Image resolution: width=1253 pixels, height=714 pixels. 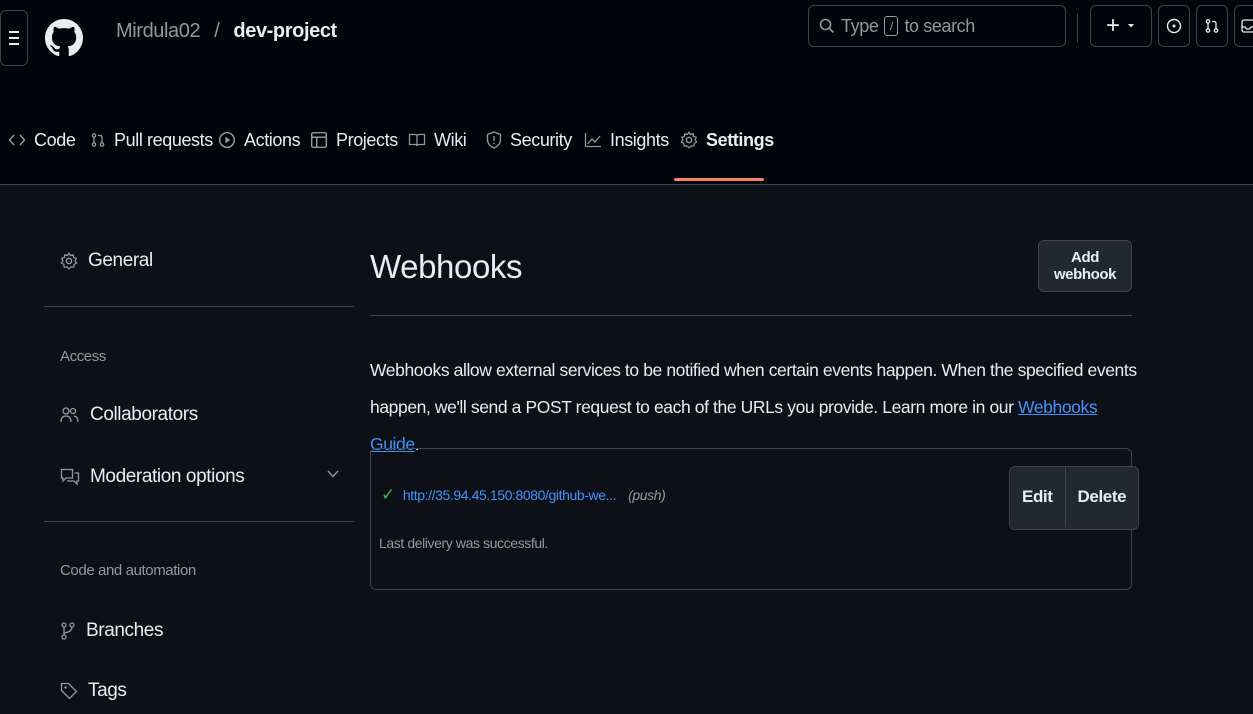 What do you see at coordinates (285, 31) in the screenshot?
I see `repo-link: dev-project` at bounding box center [285, 31].